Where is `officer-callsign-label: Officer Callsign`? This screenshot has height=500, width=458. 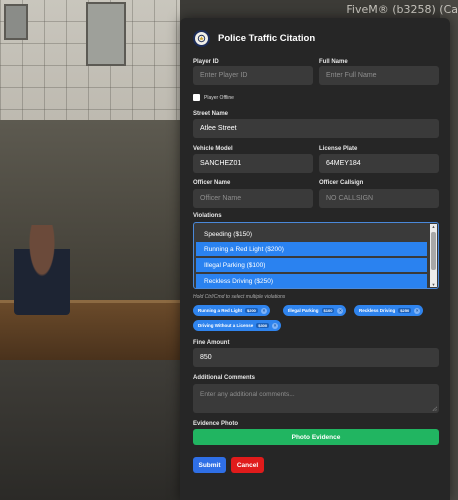
officer-callsign-label: Officer Callsign is located at coordinates (341, 183).